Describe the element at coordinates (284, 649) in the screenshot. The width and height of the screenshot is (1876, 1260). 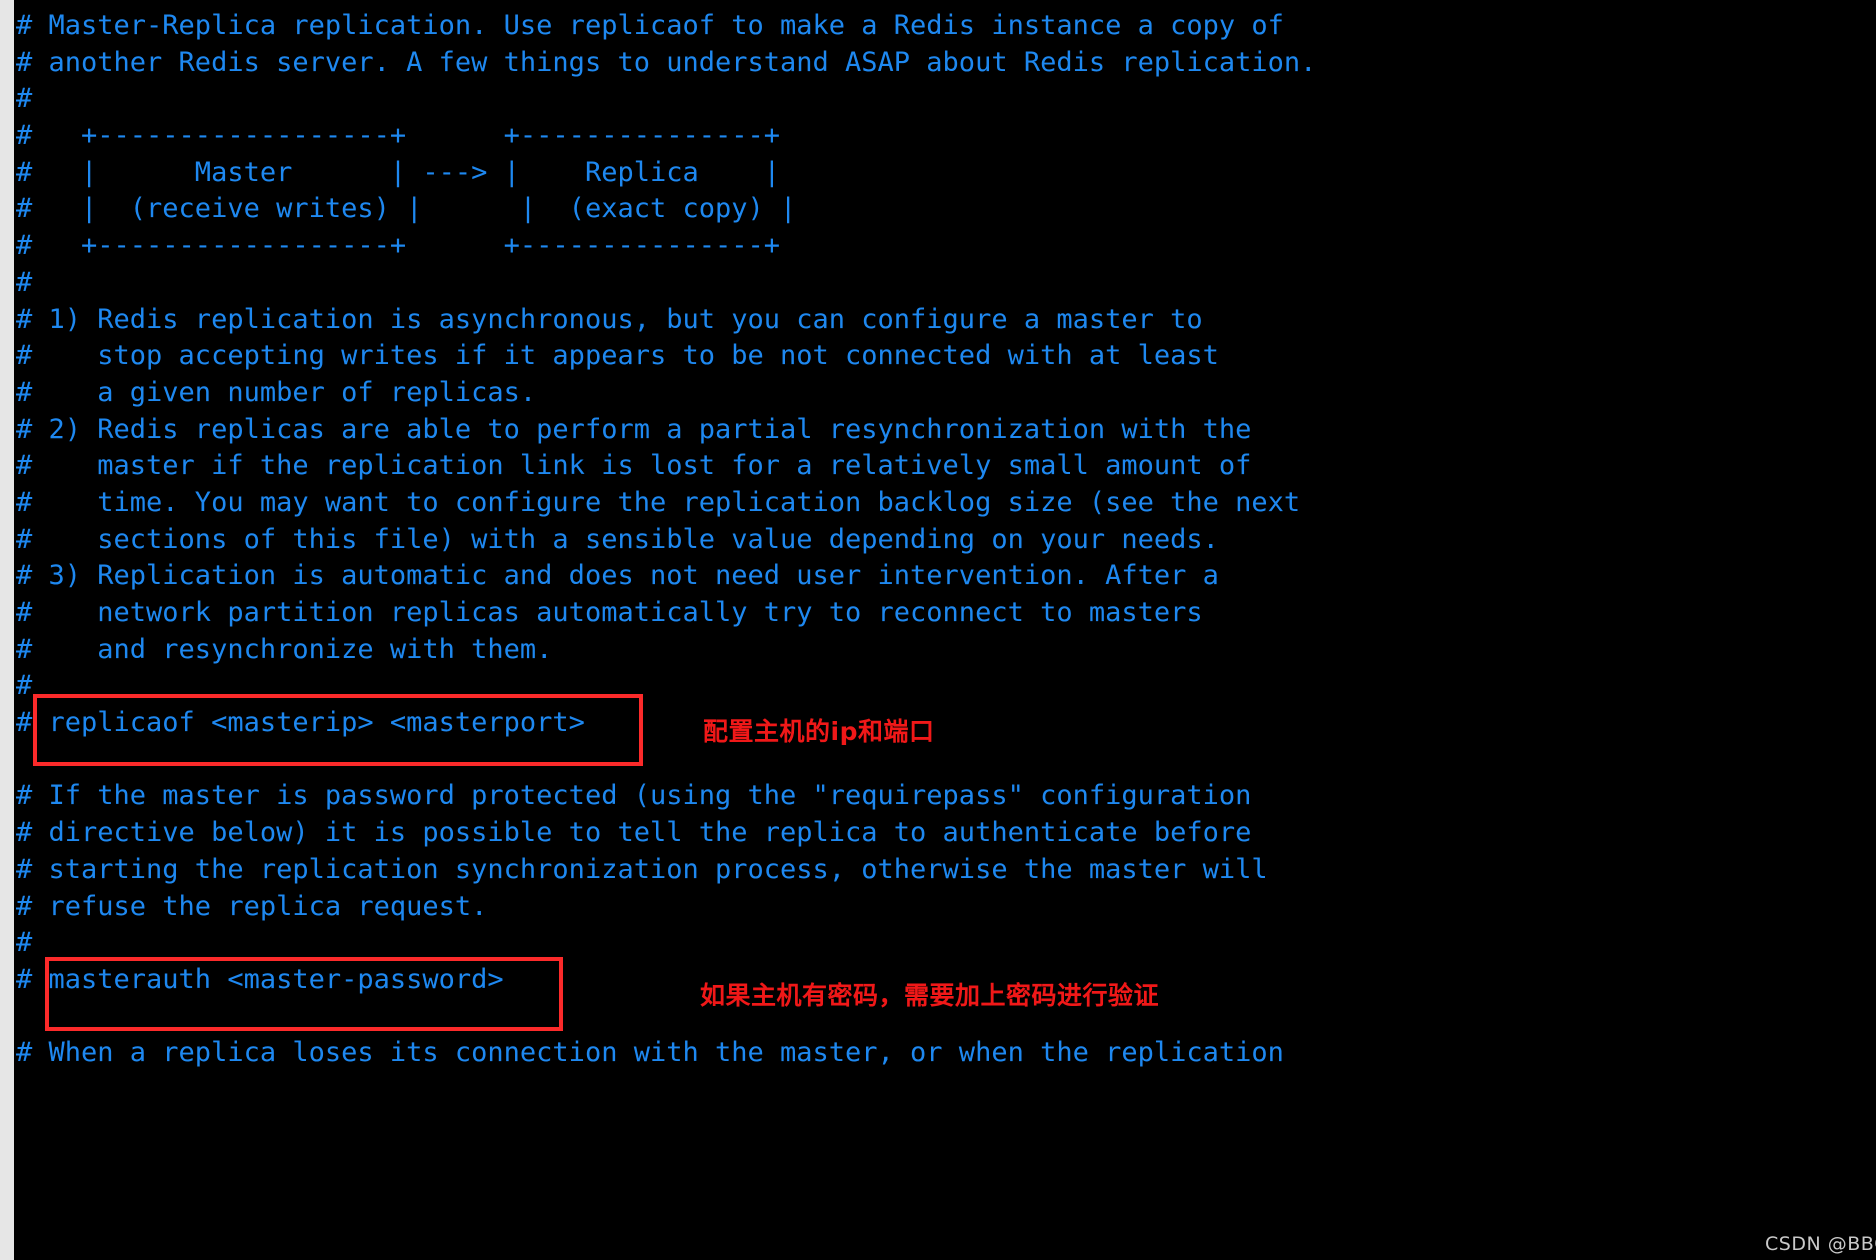
I see `code-line: # and resynchronize with them.` at that location.